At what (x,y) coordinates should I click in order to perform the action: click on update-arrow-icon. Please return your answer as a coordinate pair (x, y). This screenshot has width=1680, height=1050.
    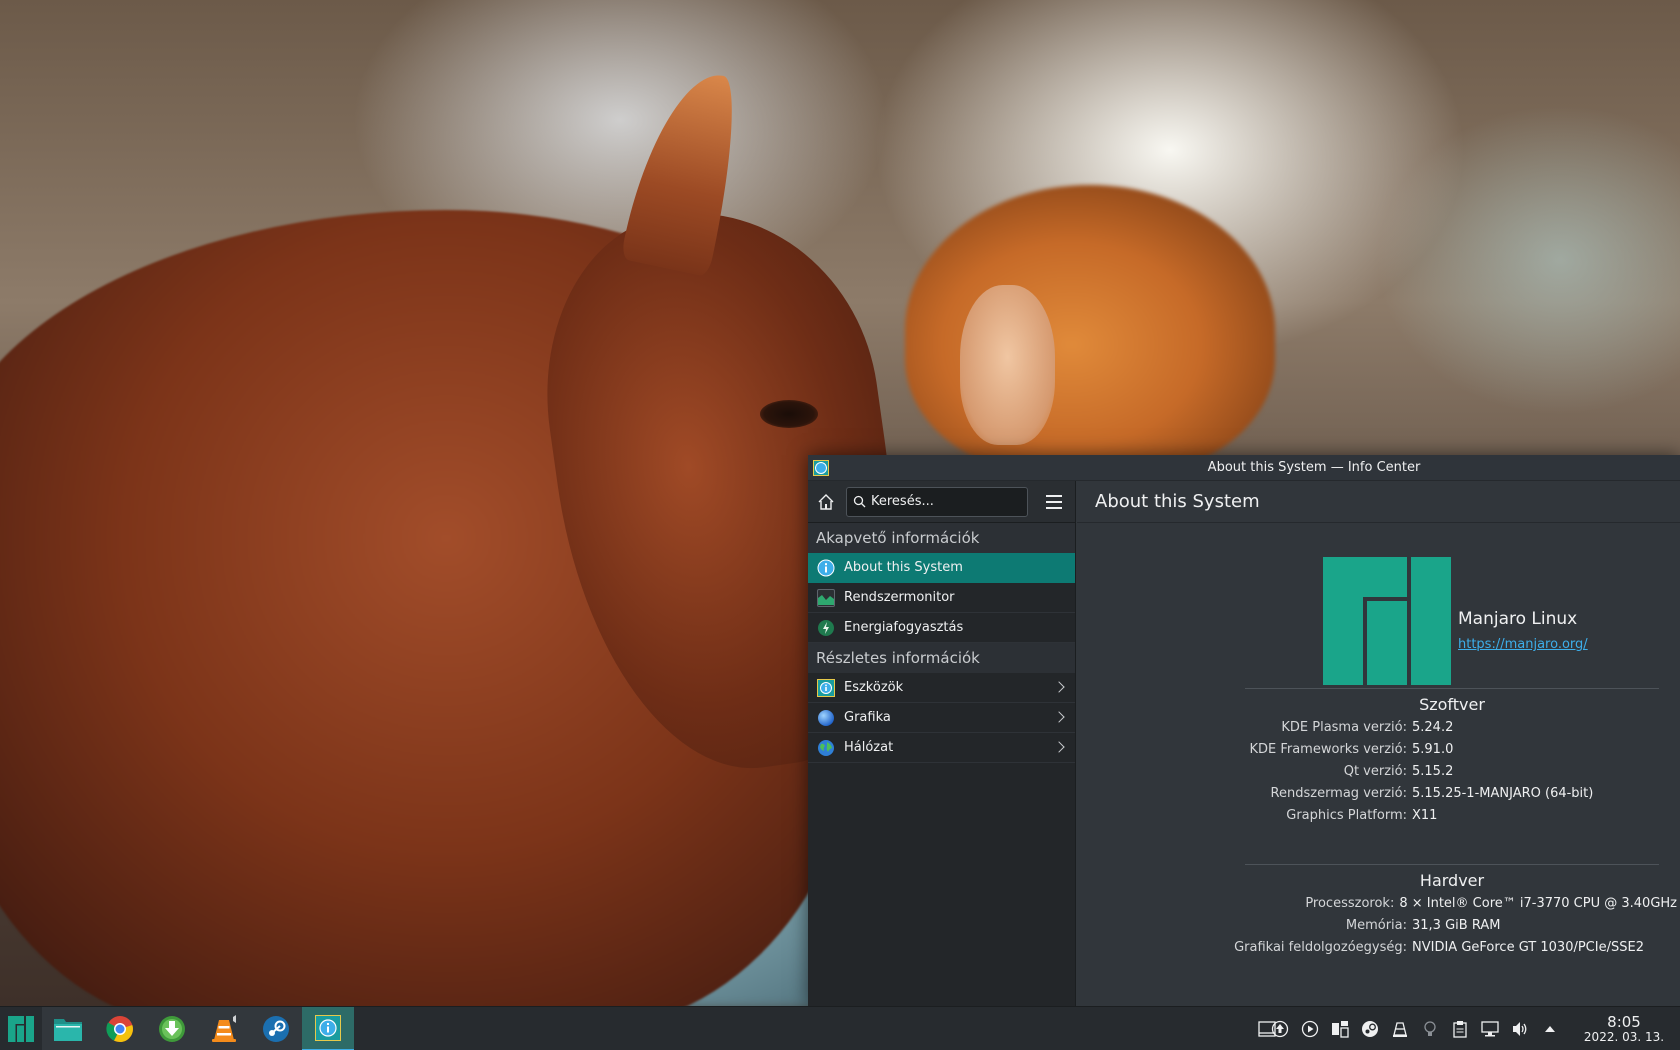
    Looking at the image, I should click on (1280, 1029).